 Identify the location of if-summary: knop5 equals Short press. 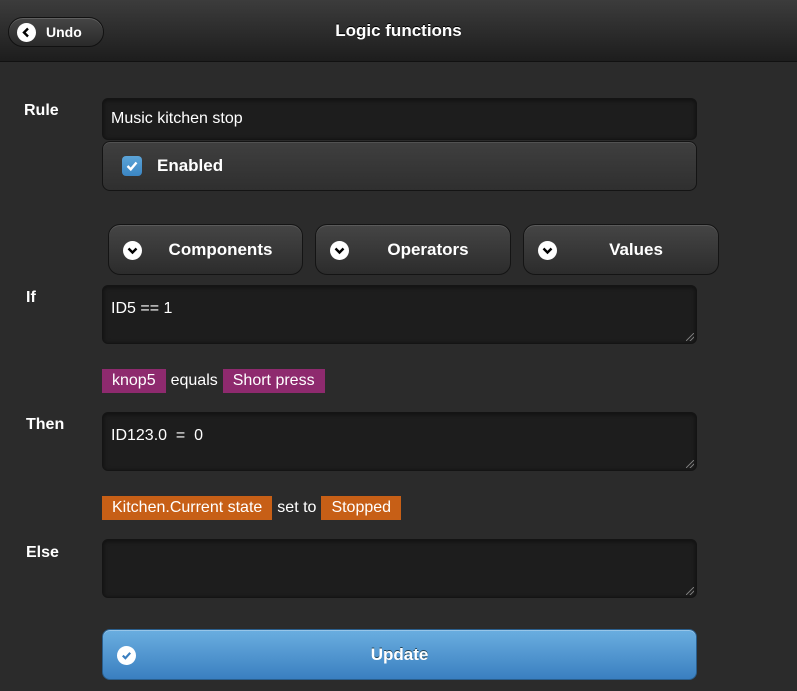
(213, 381).